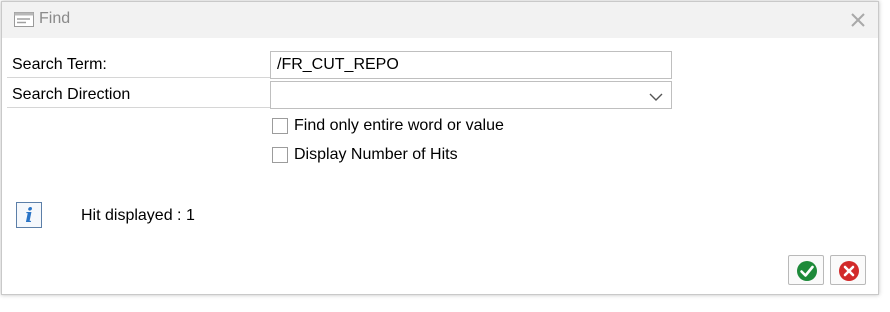 The width and height of the screenshot is (890, 312). Describe the element at coordinates (440, 20) in the screenshot. I see `dialog-titlebar: Find` at that location.